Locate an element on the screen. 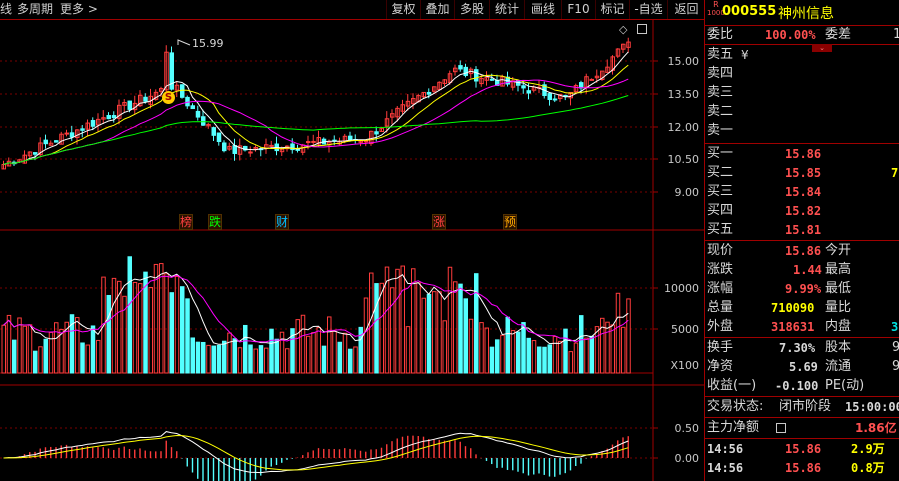  toolbar-cut-label: 线 is located at coordinates (6, 9).